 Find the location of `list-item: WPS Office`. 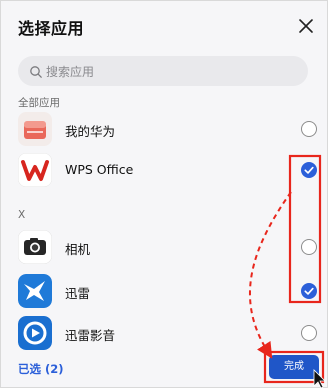

list-item: WPS Office is located at coordinates (164, 170).